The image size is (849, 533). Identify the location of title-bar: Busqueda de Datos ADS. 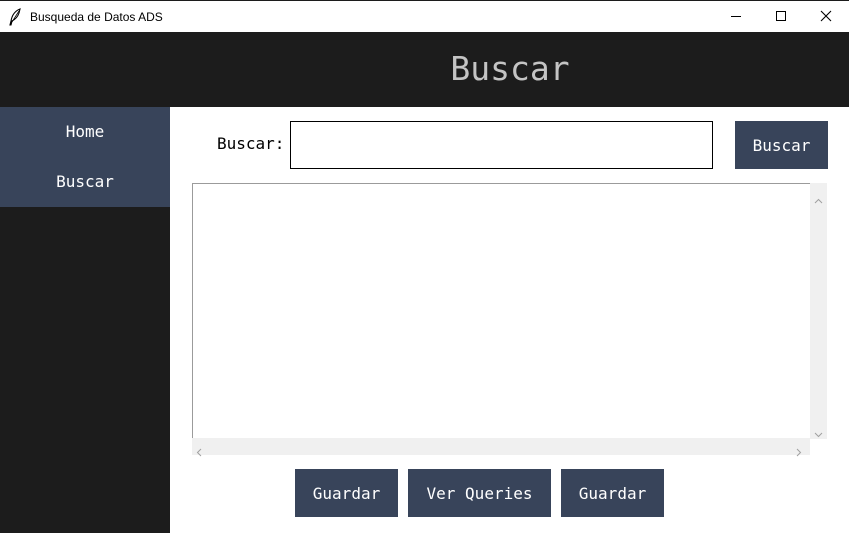
(424, 16).